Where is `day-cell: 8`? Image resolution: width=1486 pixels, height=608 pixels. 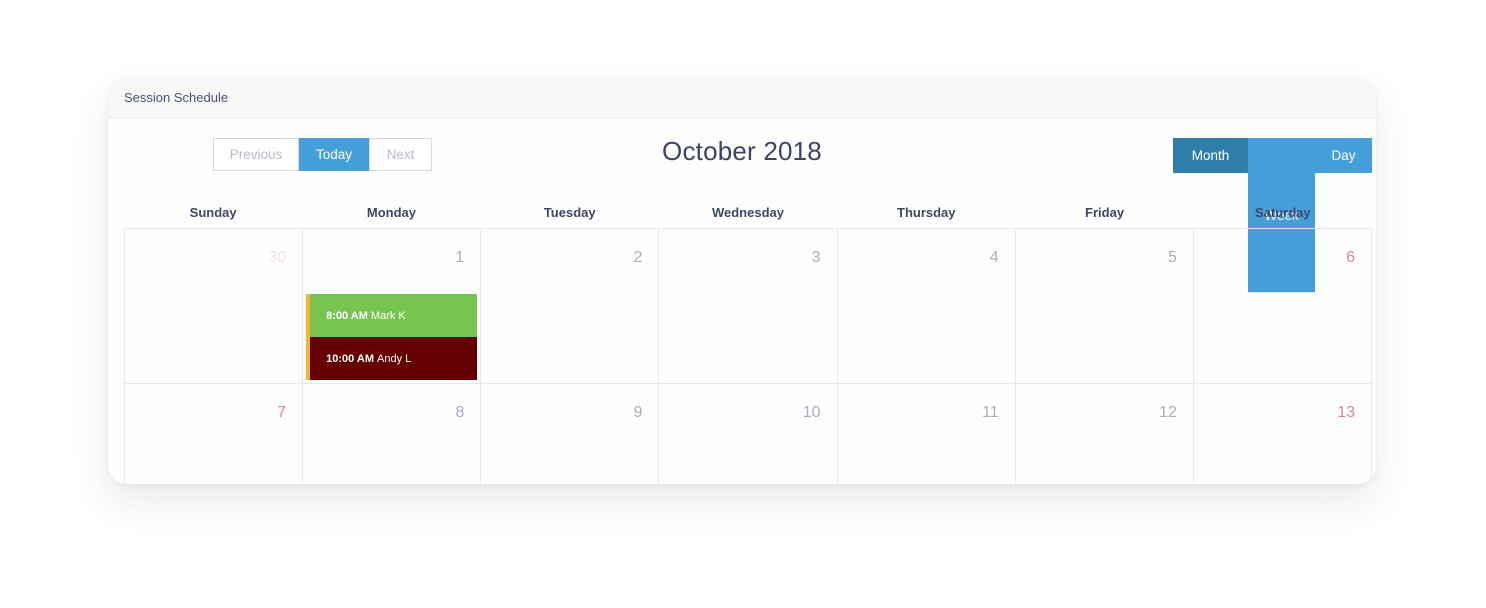
day-cell: 8 is located at coordinates (392, 434).